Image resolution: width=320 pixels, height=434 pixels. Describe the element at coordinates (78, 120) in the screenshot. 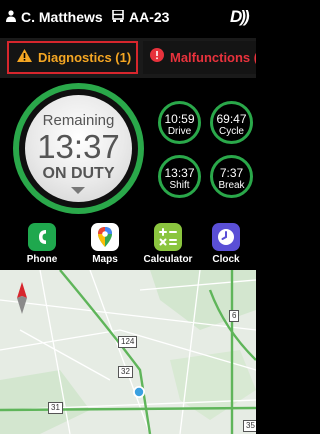

I see `remaining-label: Remaining` at that location.